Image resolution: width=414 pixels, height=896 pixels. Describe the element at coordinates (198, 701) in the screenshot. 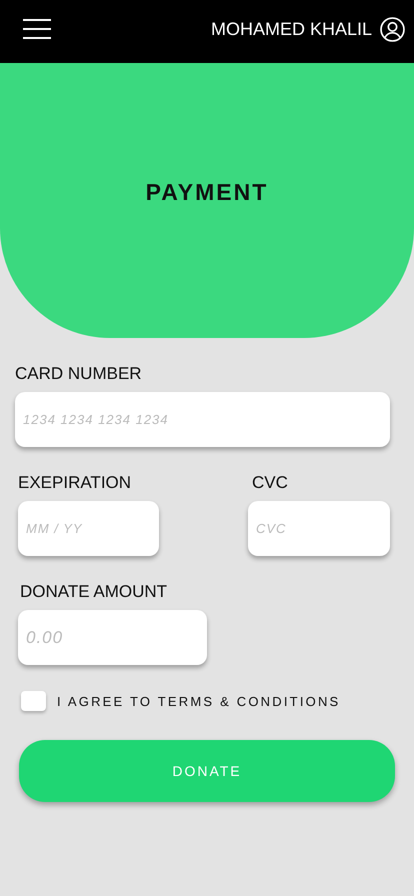

I see `terms-label: I AGREE TO TERMS & CONDITIONS` at that location.